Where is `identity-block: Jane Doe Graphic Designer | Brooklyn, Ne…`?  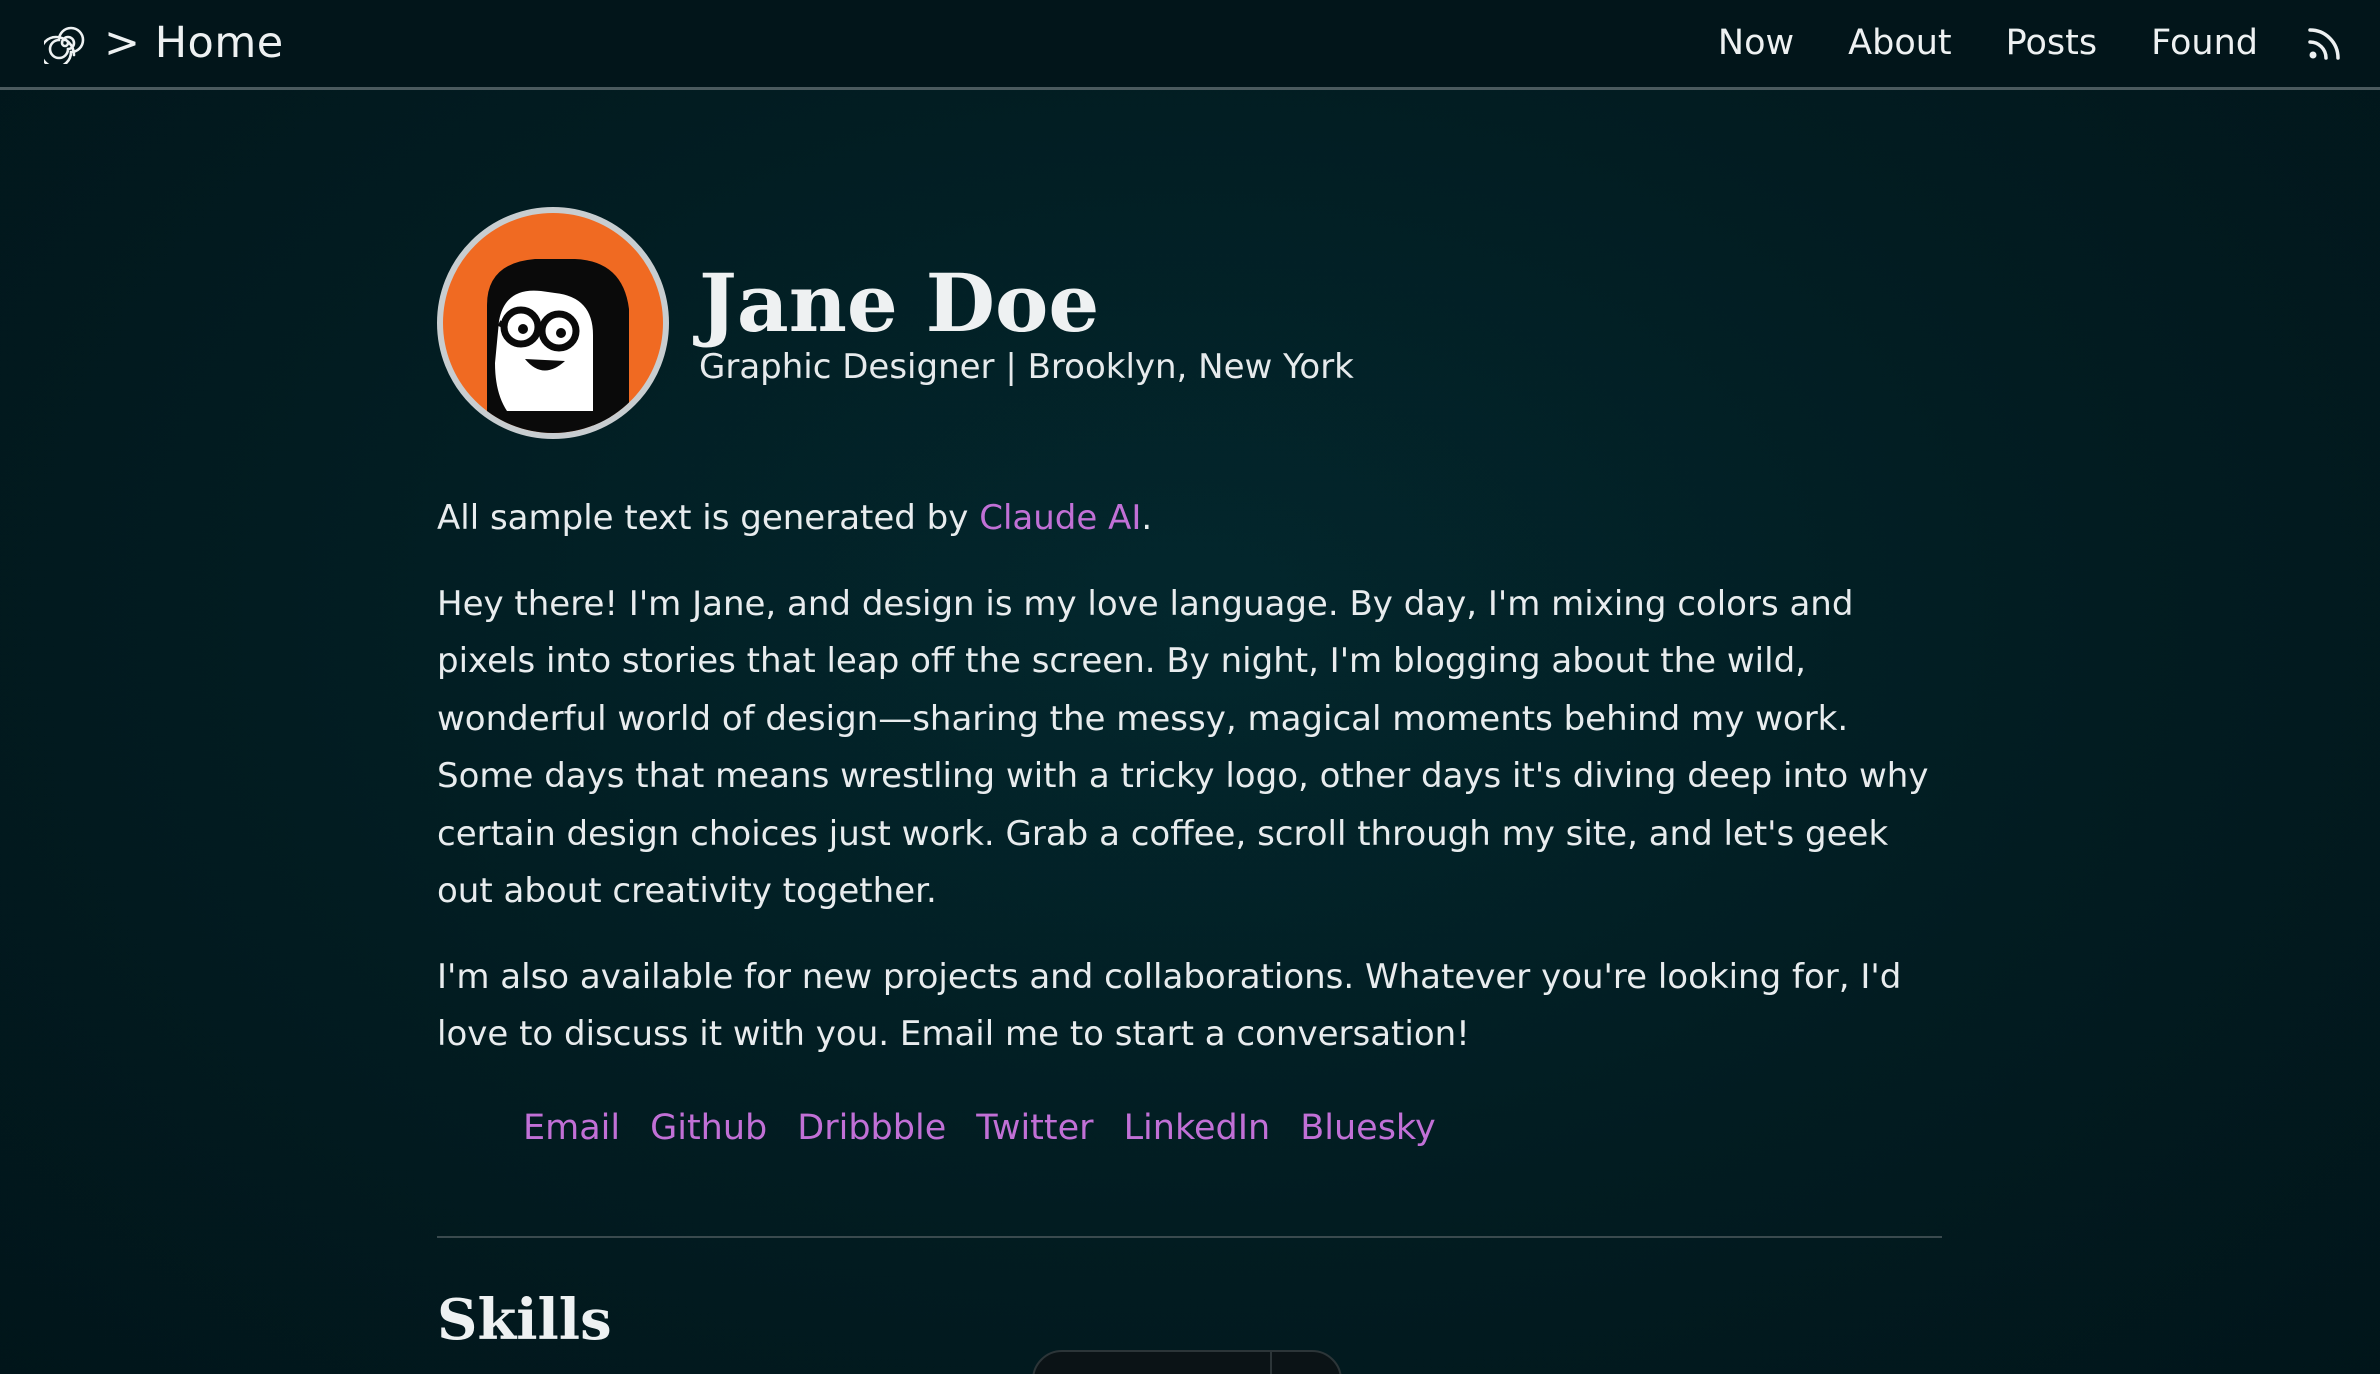 identity-block: Jane Doe Graphic Designer | Brooklyn, Ne… is located at coordinates (1026, 323).